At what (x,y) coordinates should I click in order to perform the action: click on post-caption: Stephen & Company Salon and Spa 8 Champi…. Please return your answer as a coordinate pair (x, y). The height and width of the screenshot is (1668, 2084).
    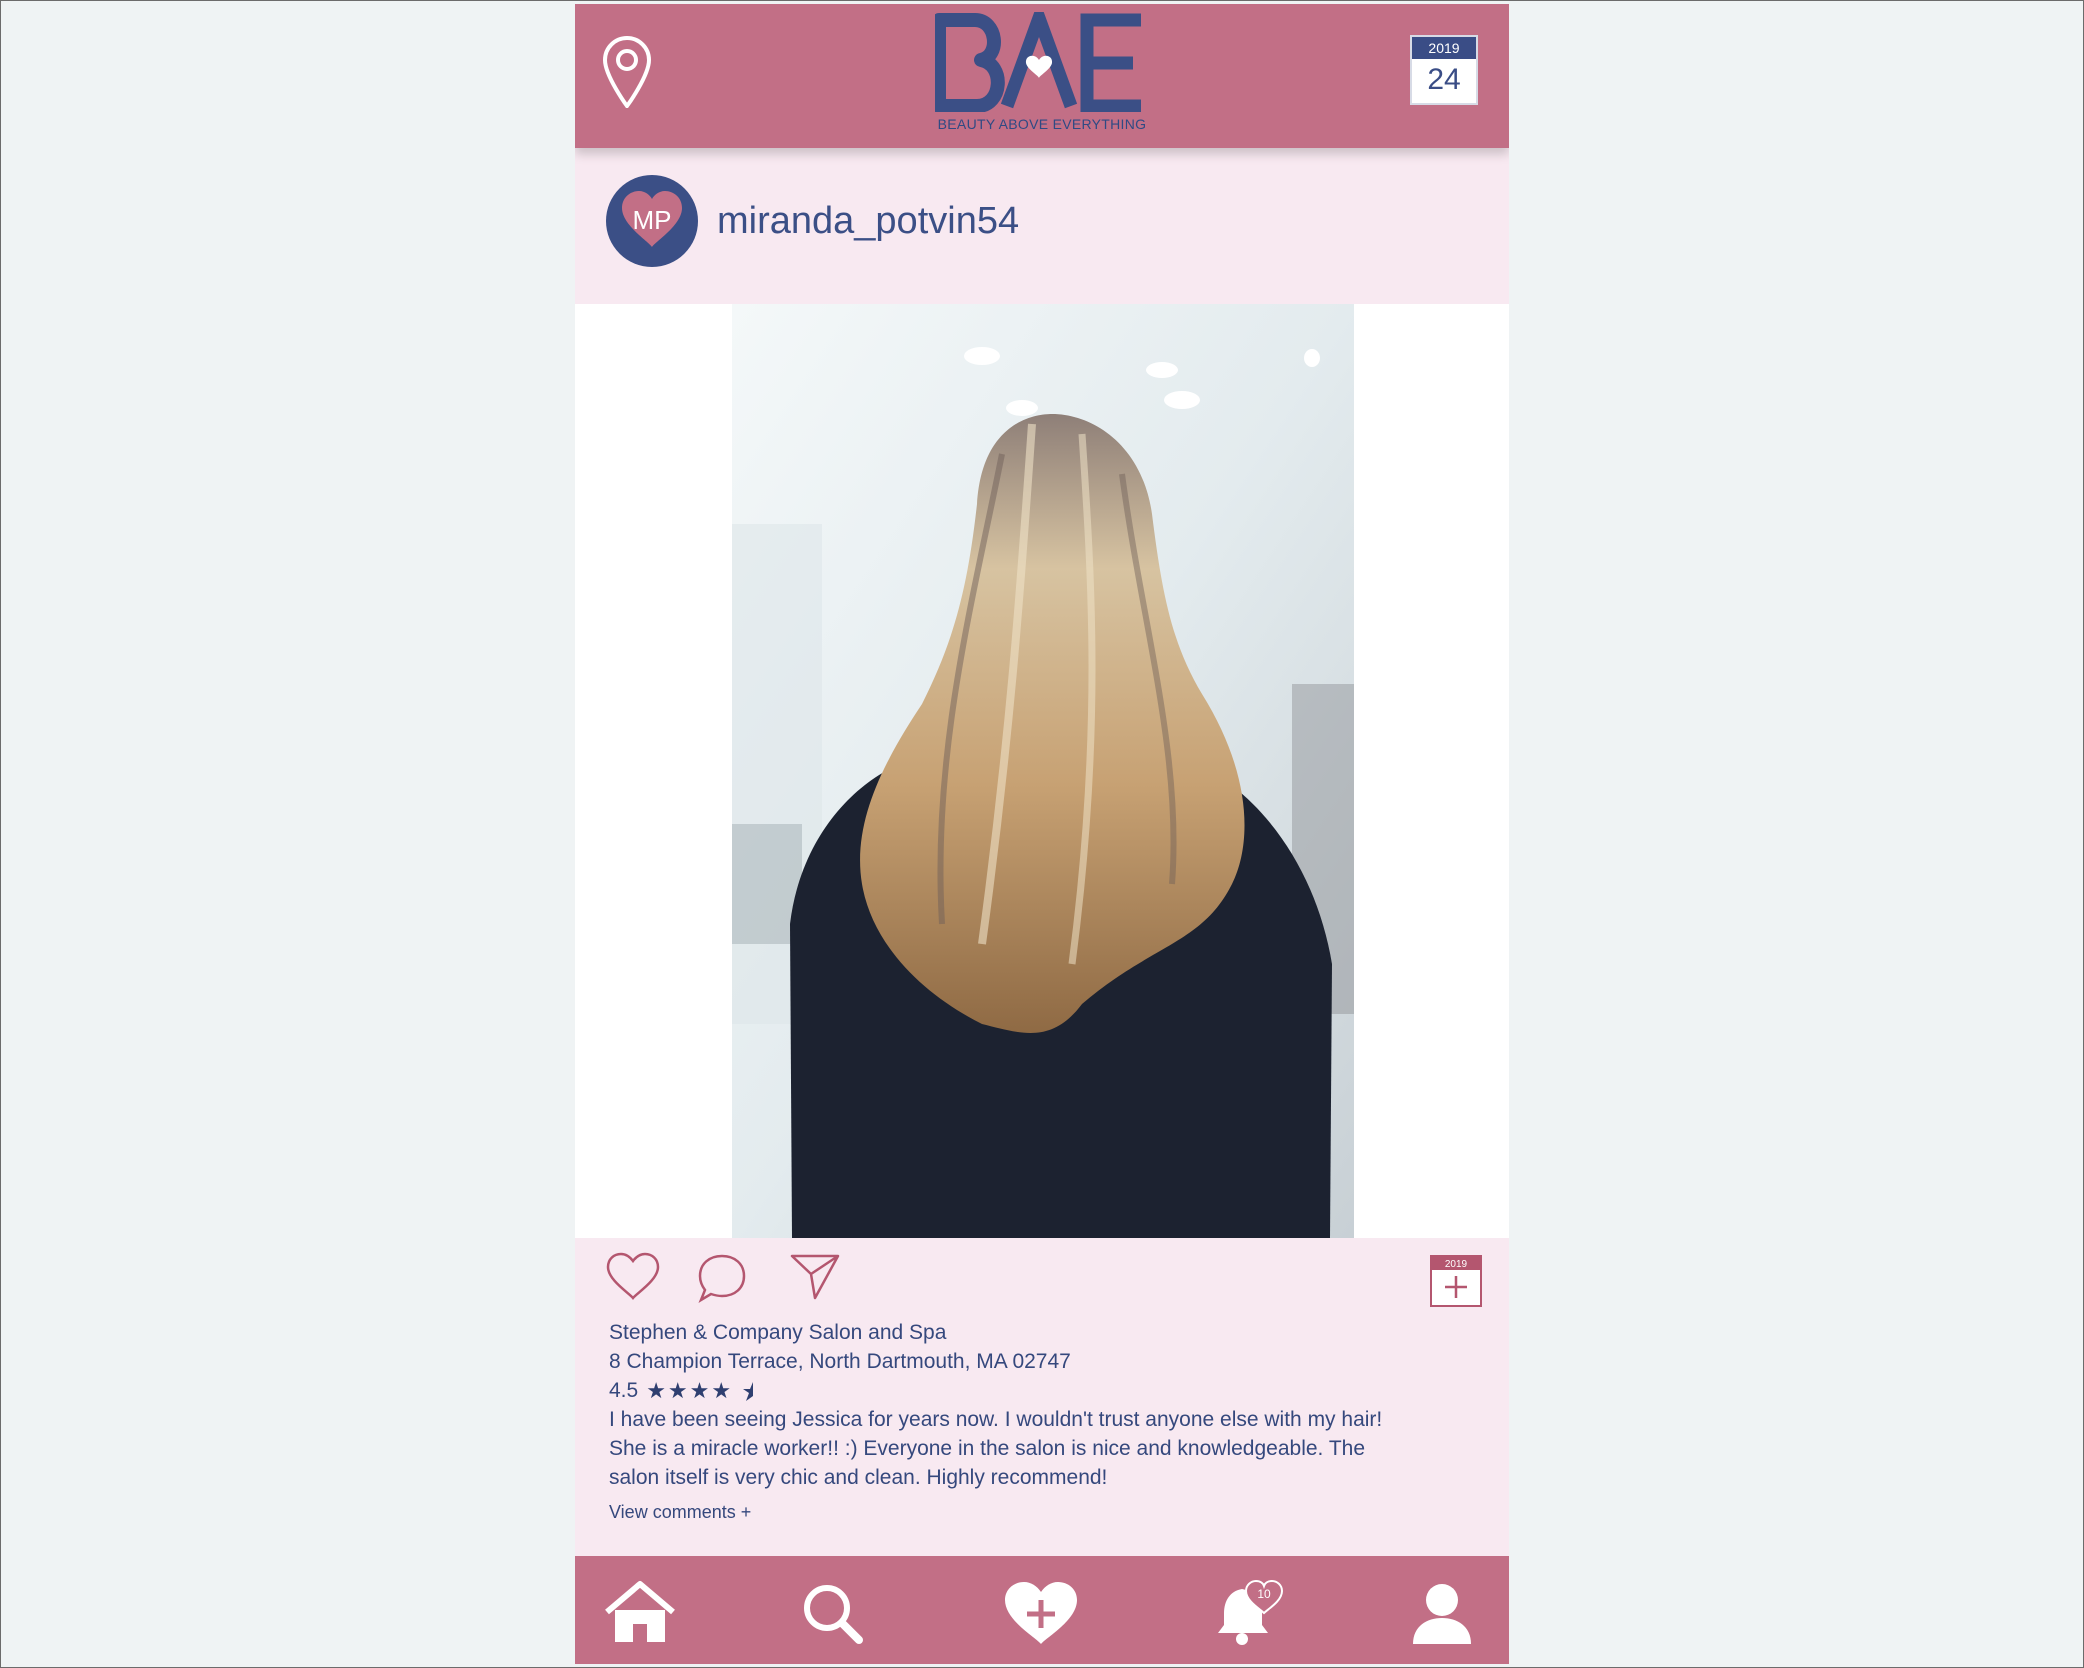
    Looking at the image, I should click on (1039, 1420).